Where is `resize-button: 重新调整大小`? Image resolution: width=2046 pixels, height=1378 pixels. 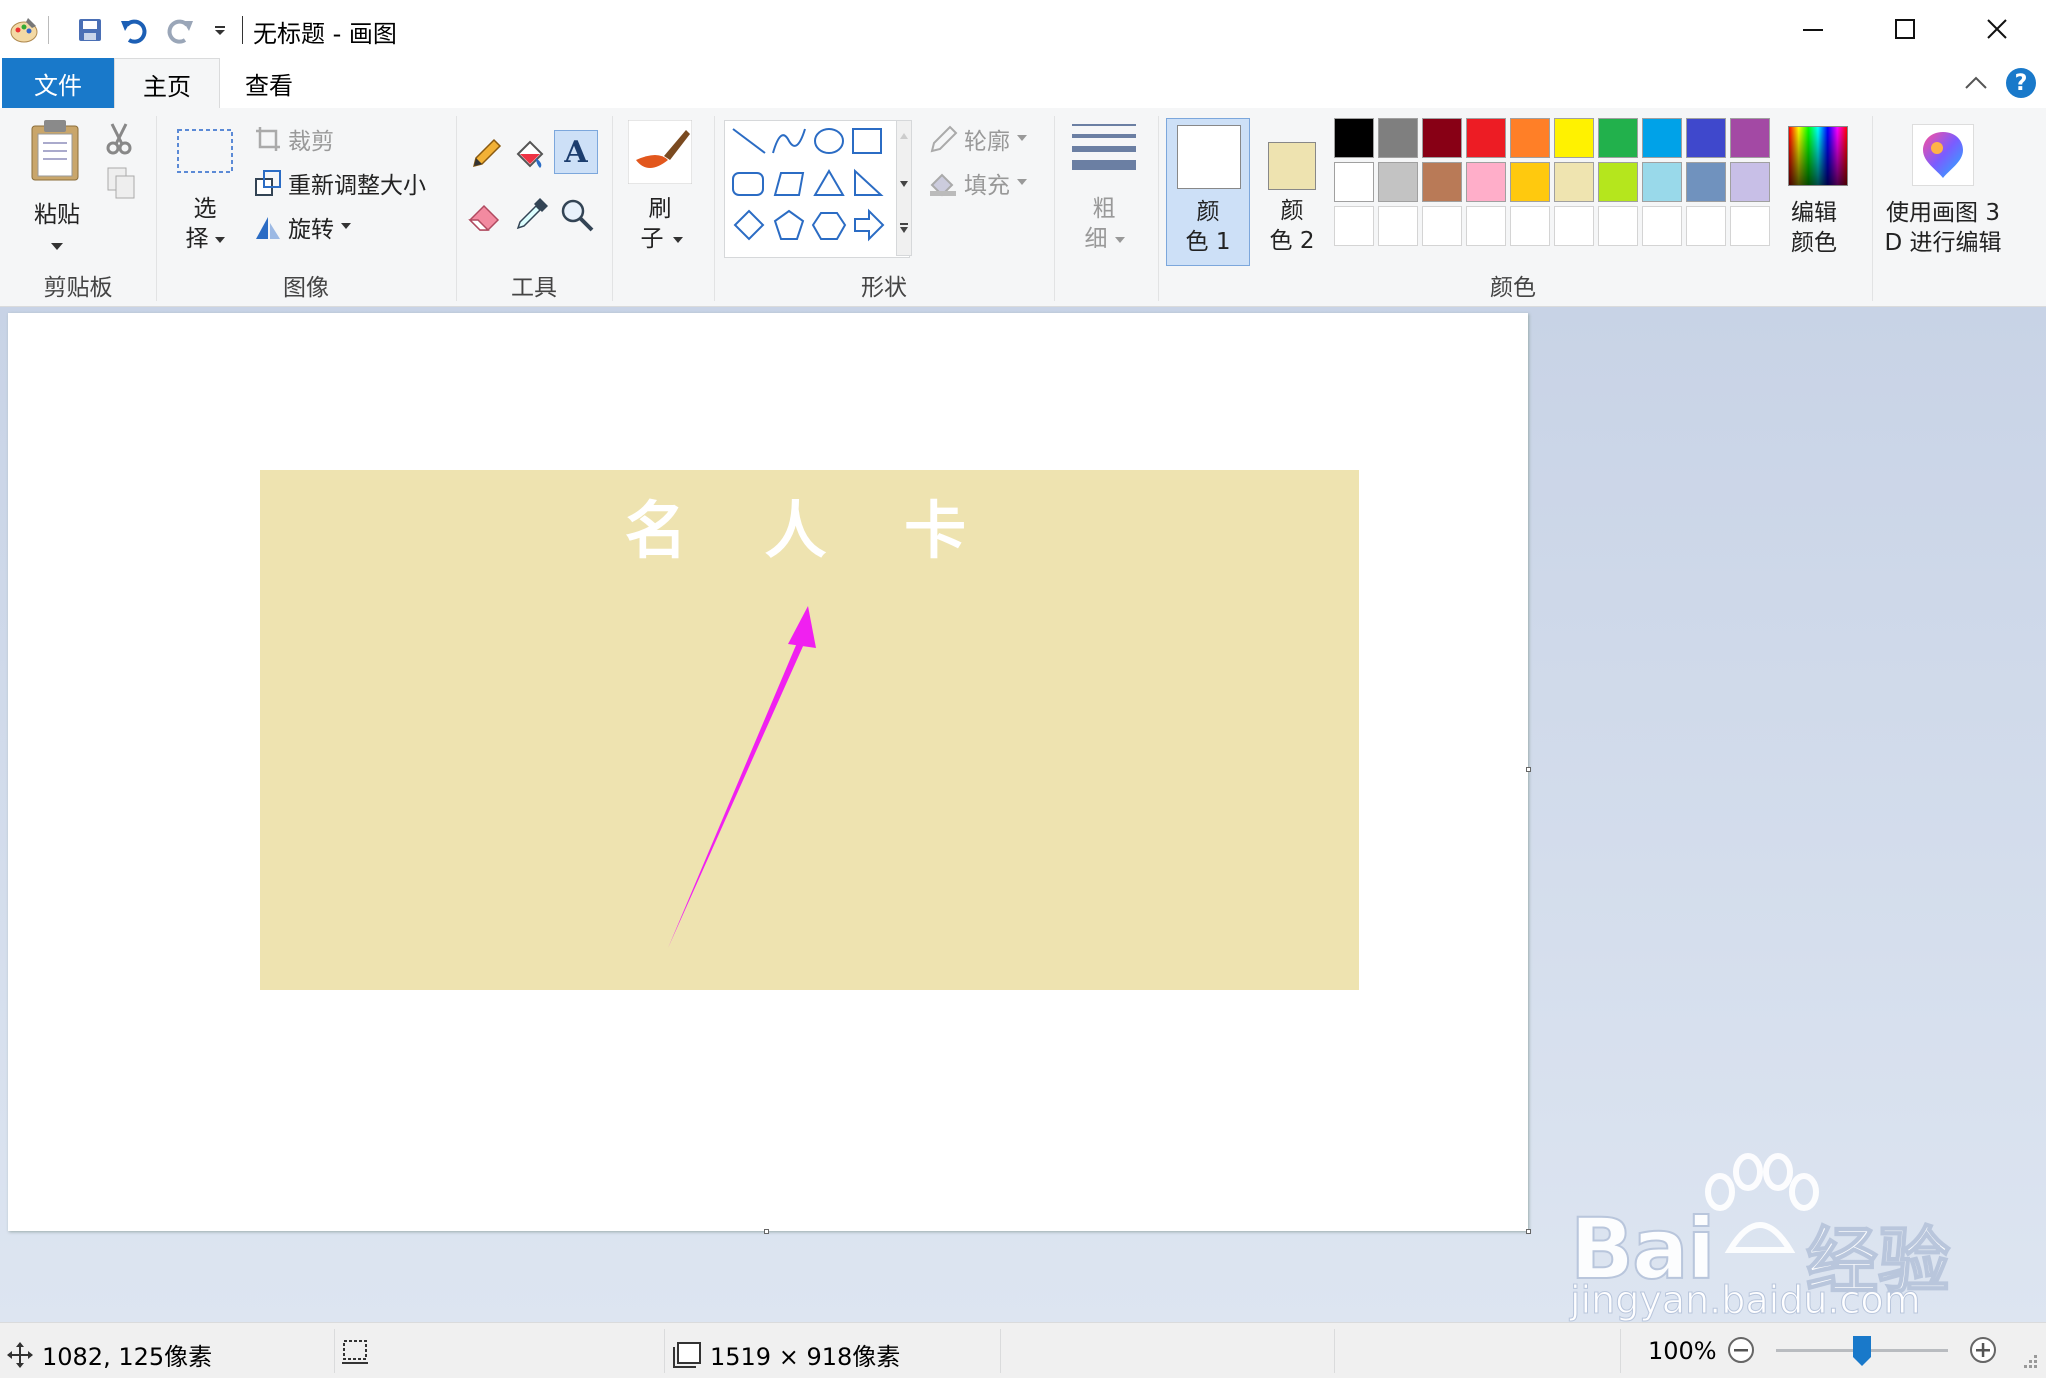 resize-button: 重新调整大小 is located at coordinates (340, 183).